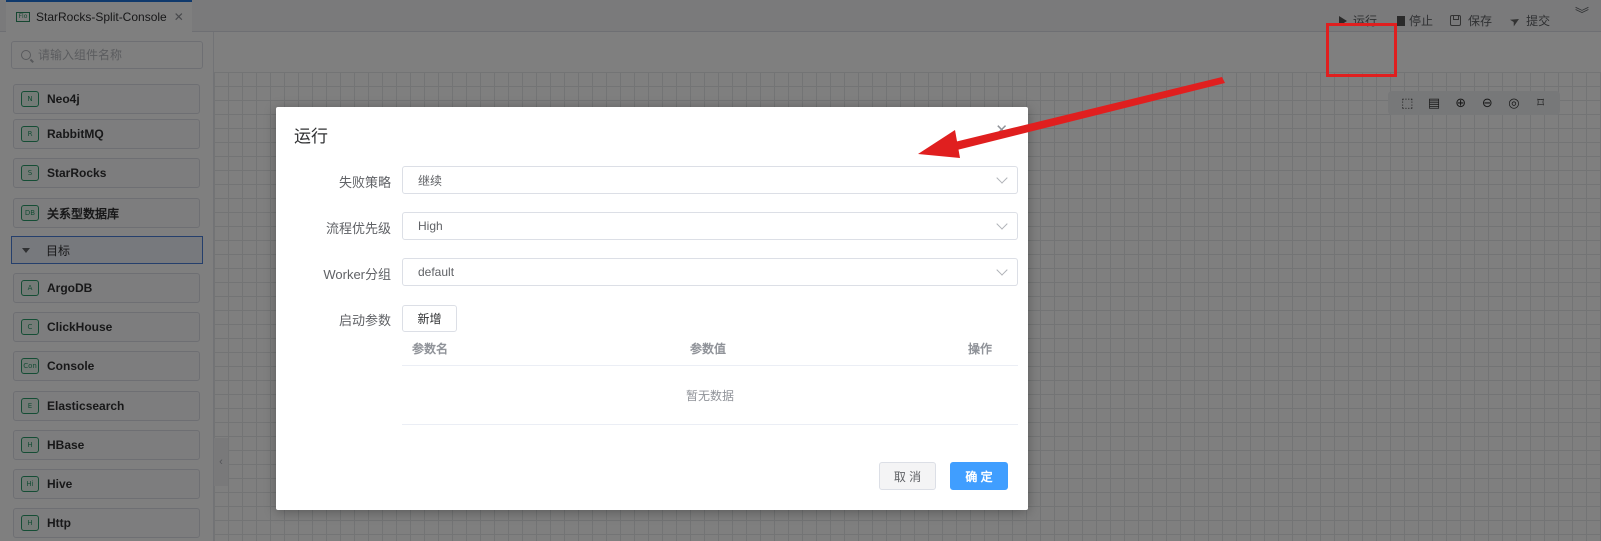 Image resolution: width=1601 pixels, height=541 pixels. I want to click on startup-params-label: 启动参数, so click(364, 320).